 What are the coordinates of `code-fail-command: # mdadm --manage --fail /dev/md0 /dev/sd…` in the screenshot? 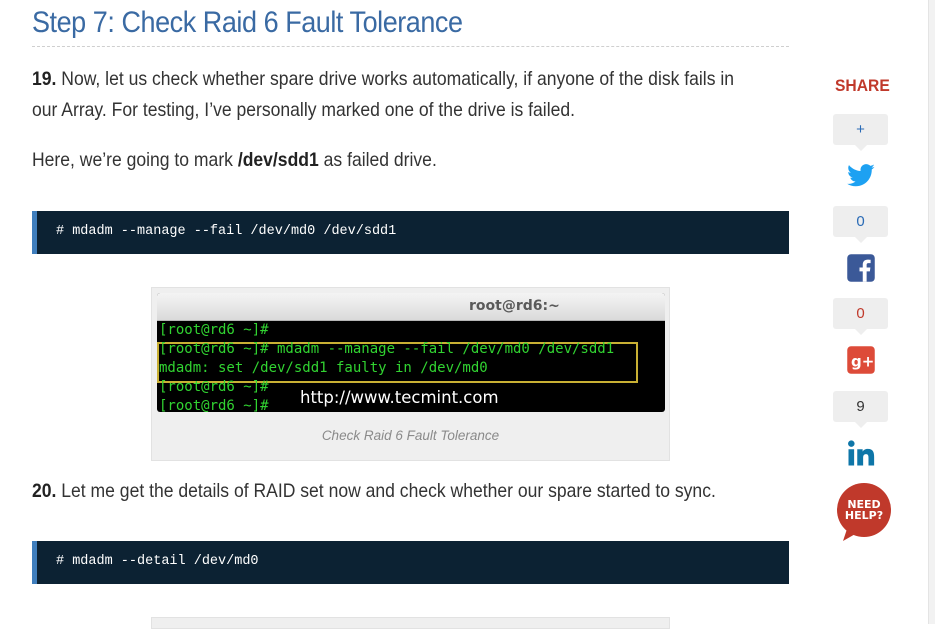 It's located at (226, 231).